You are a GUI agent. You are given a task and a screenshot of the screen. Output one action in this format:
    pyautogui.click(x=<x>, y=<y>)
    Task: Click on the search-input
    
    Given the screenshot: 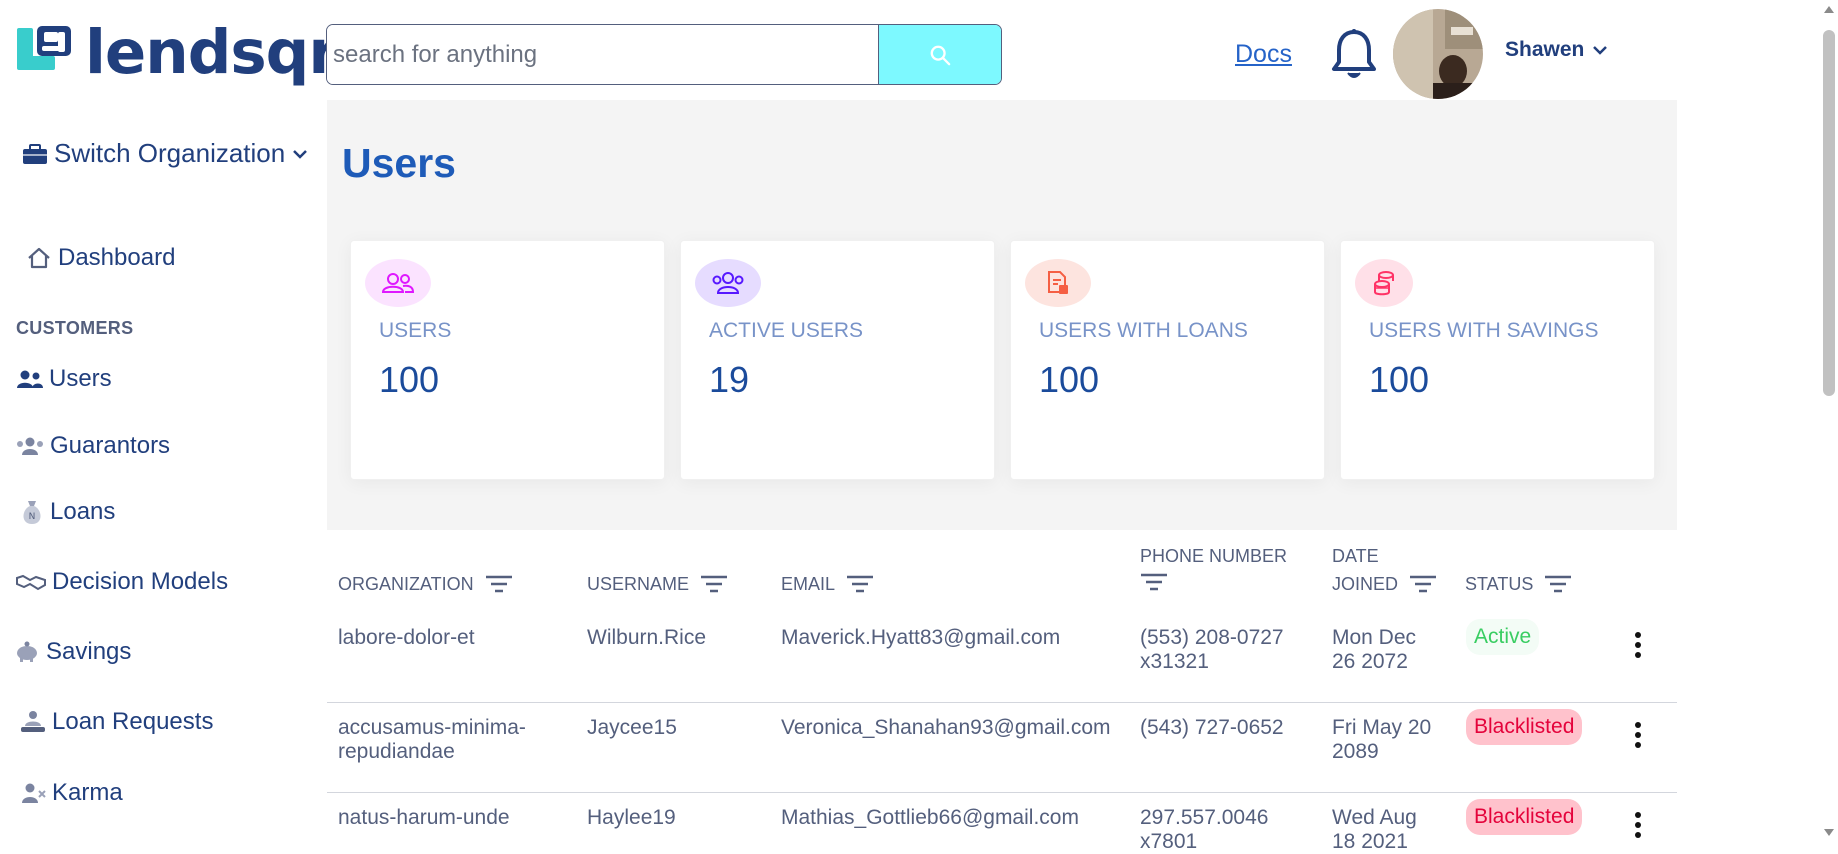 What is the action you would take?
    pyautogui.click(x=602, y=54)
    